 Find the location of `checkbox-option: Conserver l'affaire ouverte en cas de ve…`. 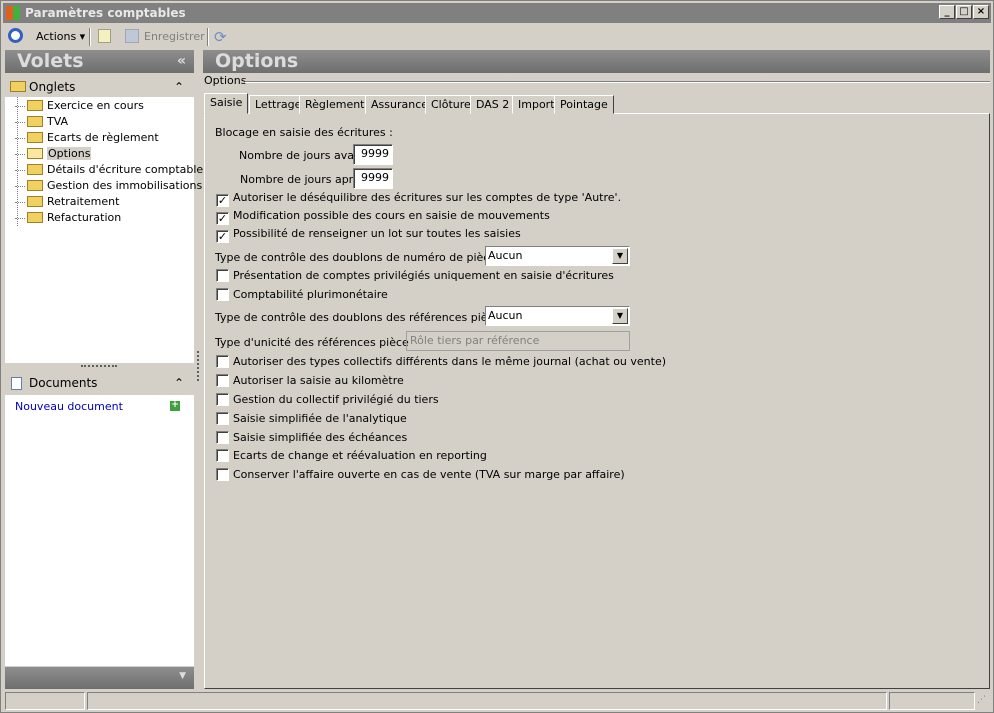

checkbox-option: Conserver l'affaire ouverte en cas de ve… is located at coordinates (420, 476).